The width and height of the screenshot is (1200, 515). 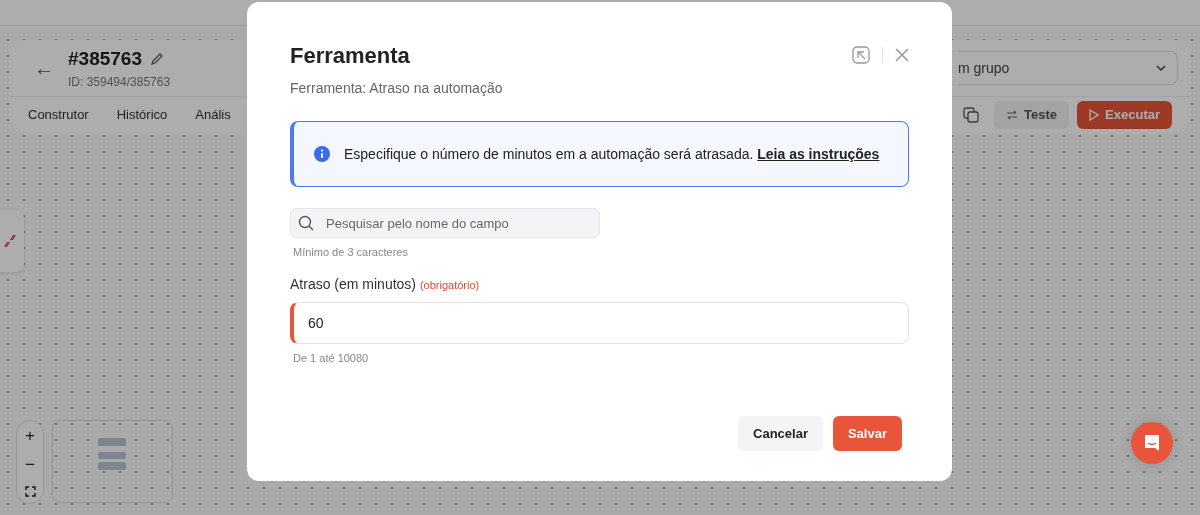 I want to click on info-icon, so click(x=322, y=154).